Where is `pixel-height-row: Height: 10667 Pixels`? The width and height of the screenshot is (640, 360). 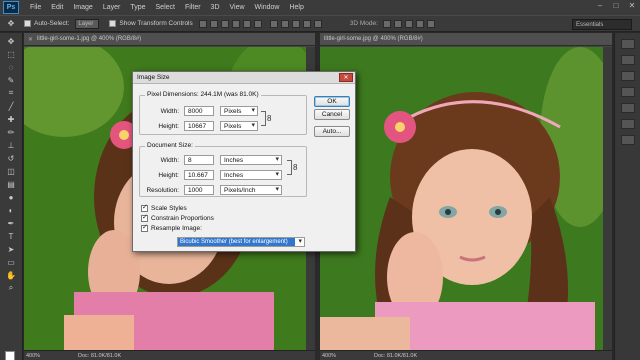
pixel-height-row: Height: 10667 Pixels is located at coordinates (199, 126).